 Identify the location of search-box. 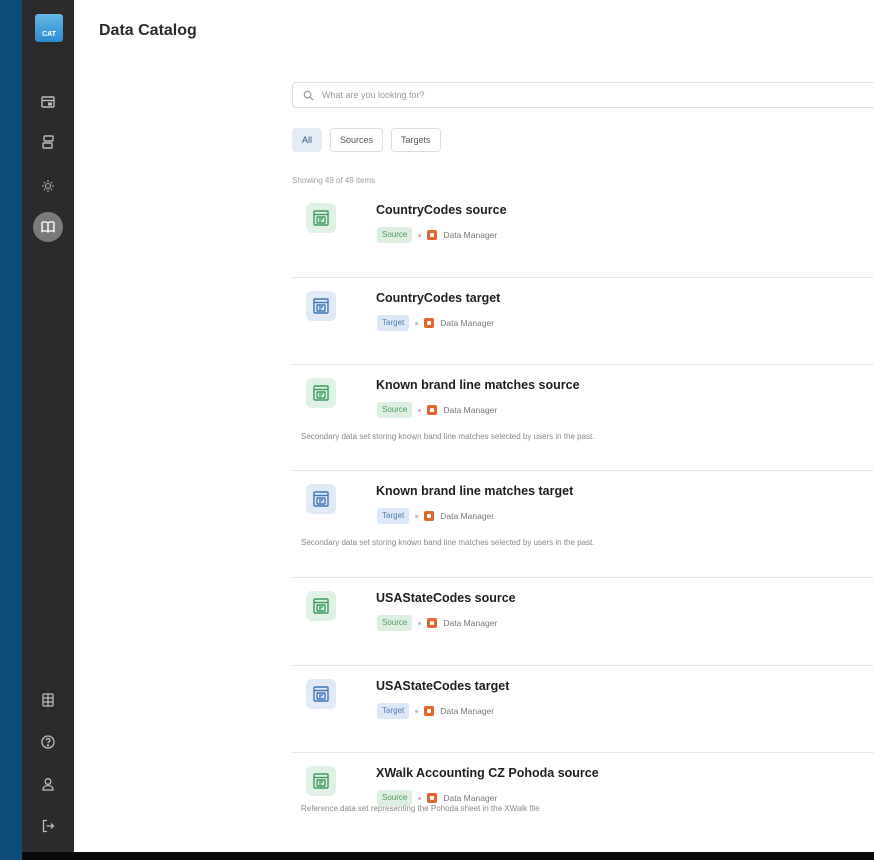
(583, 95).